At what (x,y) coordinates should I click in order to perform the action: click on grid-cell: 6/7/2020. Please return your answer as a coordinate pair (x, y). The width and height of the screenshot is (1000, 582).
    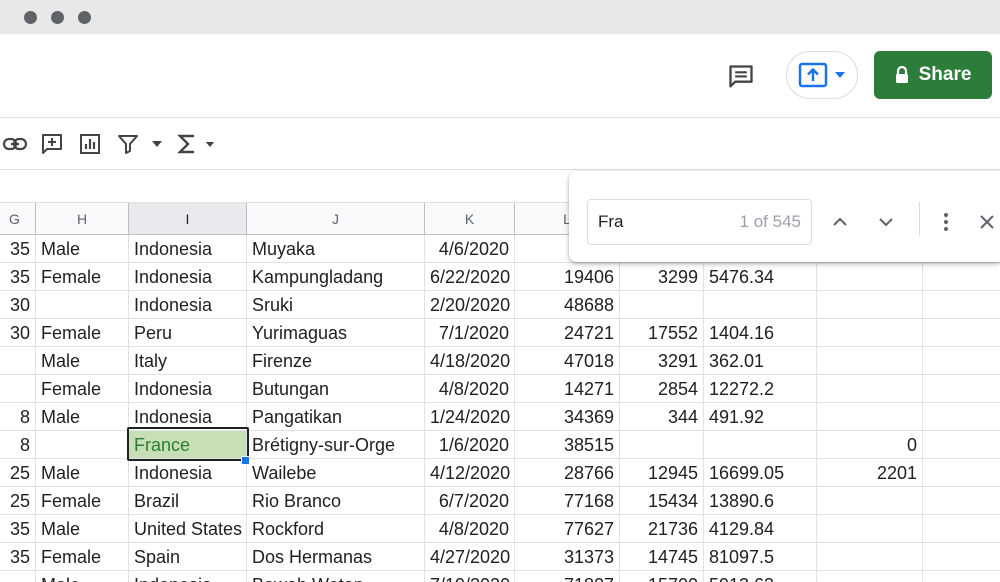
    Looking at the image, I should click on (470, 501).